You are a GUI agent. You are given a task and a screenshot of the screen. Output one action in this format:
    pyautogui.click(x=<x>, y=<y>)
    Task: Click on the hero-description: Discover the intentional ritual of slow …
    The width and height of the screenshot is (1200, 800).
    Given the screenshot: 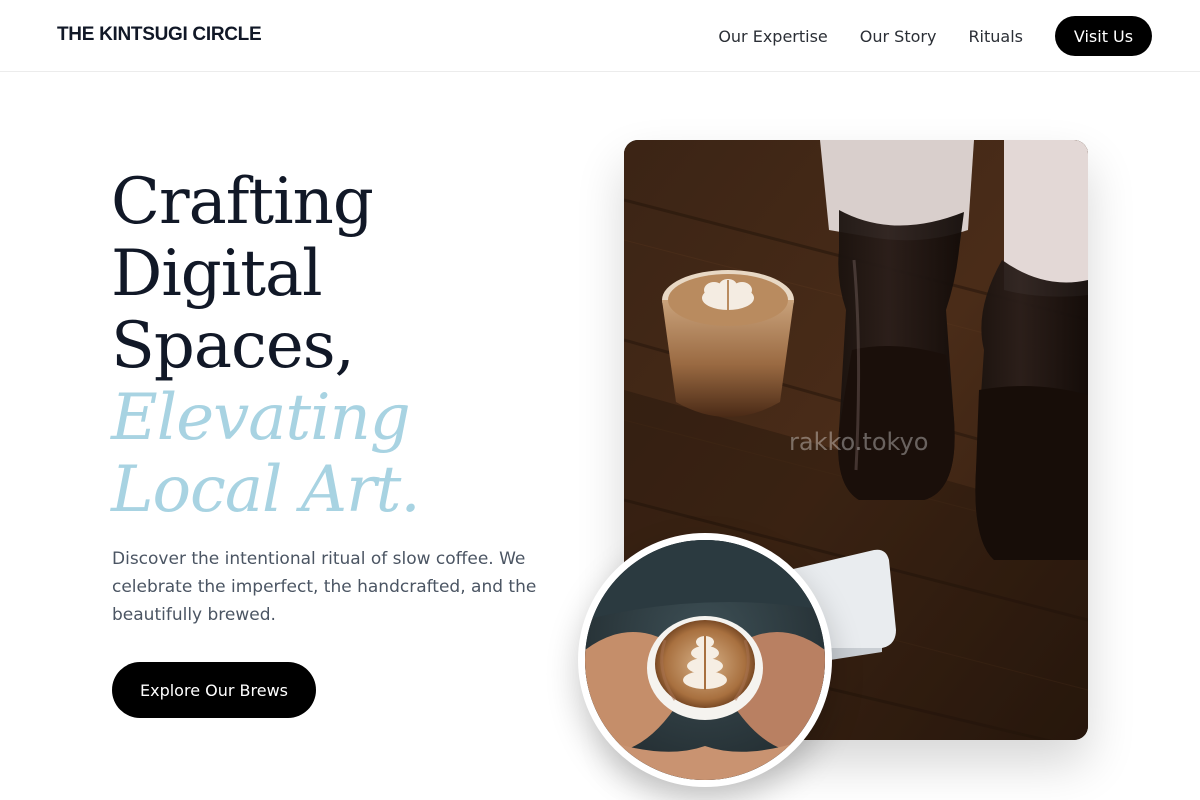 What is the action you would take?
    pyautogui.click(x=324, y=587)
    